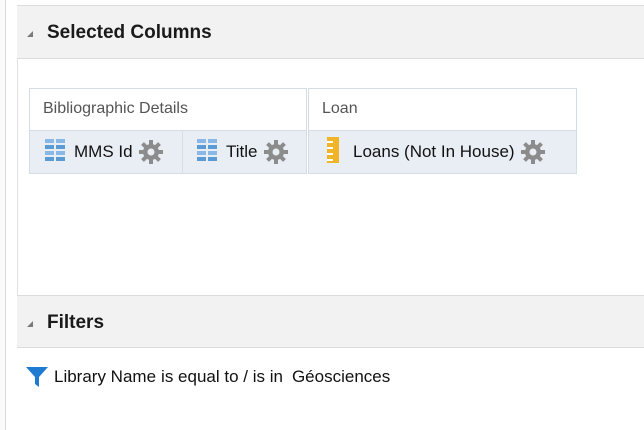 This screenshot has width=644, height=430. What do you see at coordinates (129, 32) in the screenshot?
I see `selected-columns-title: Selected Columns` at bounding box center [129, 32].